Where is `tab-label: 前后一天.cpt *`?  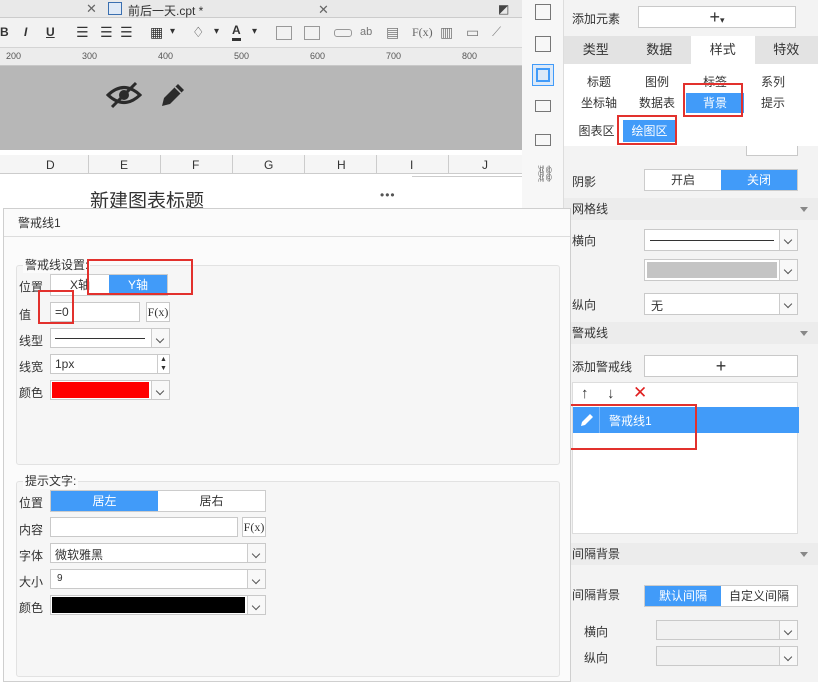 tab-label: 前后一天.cpt * is located at coordinates (165, 10).